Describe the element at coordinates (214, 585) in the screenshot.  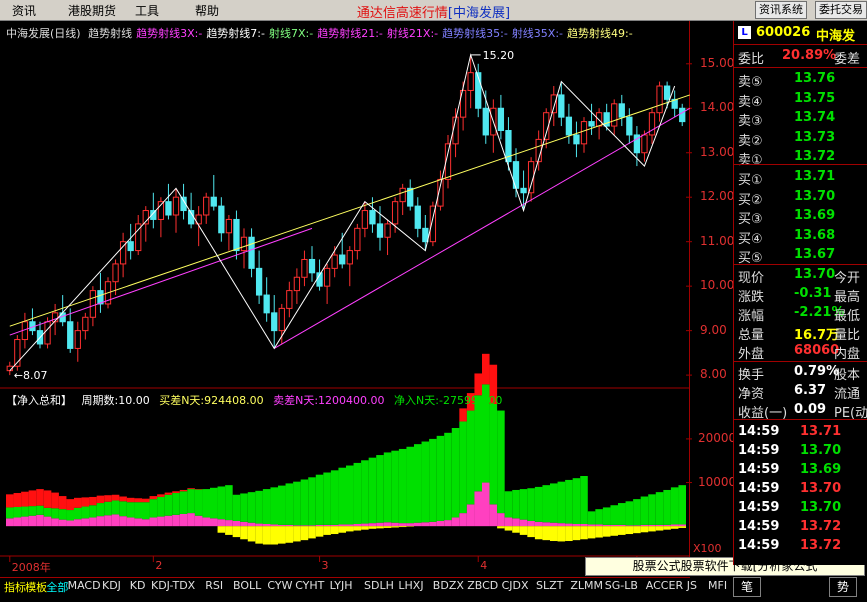
I see `indicator-tab-7: RSI` at that location.